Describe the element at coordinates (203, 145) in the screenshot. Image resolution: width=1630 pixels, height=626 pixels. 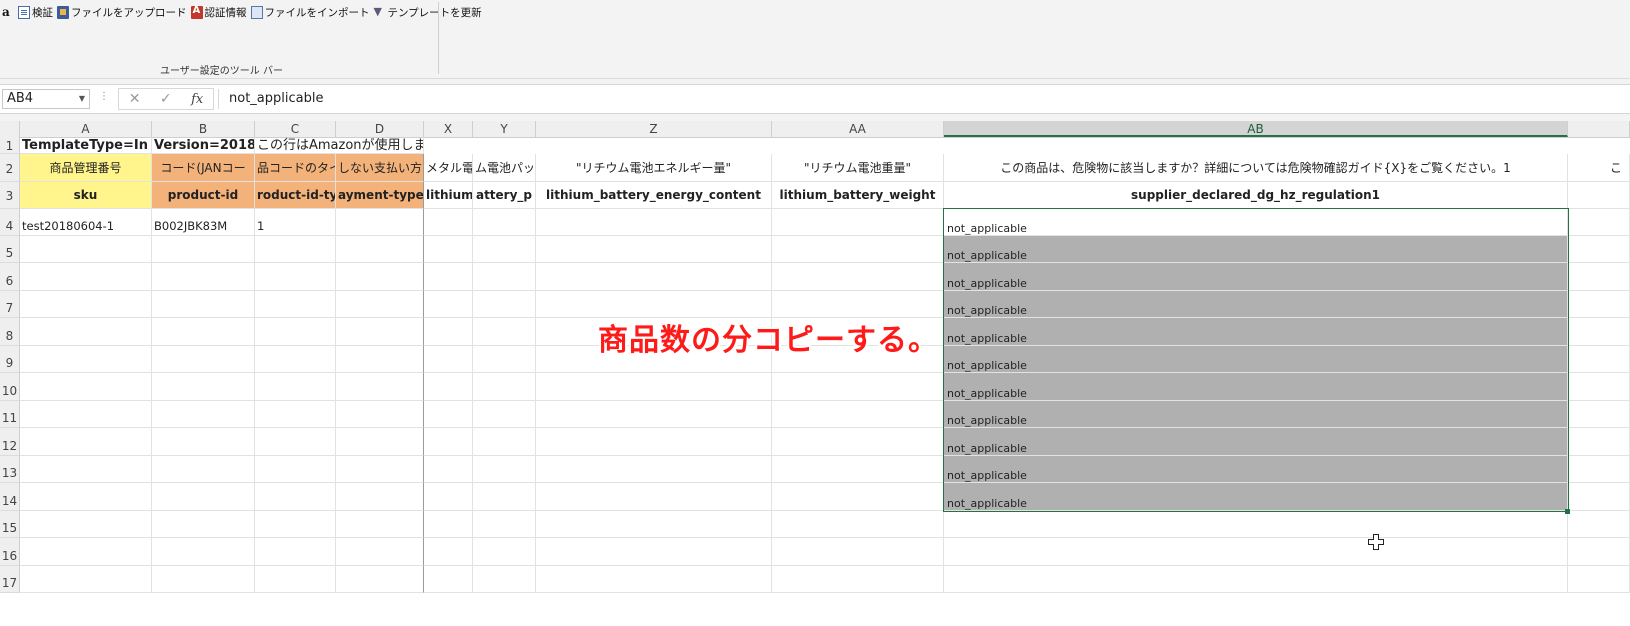
I see `cell-b1: Version=2018` at that location.